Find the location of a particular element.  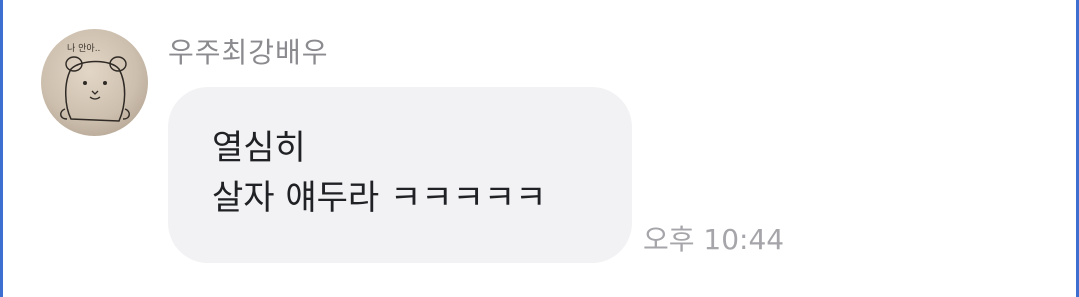

hamster-drawing-icon: 나 안아.. is located at coordinates (95, 82).